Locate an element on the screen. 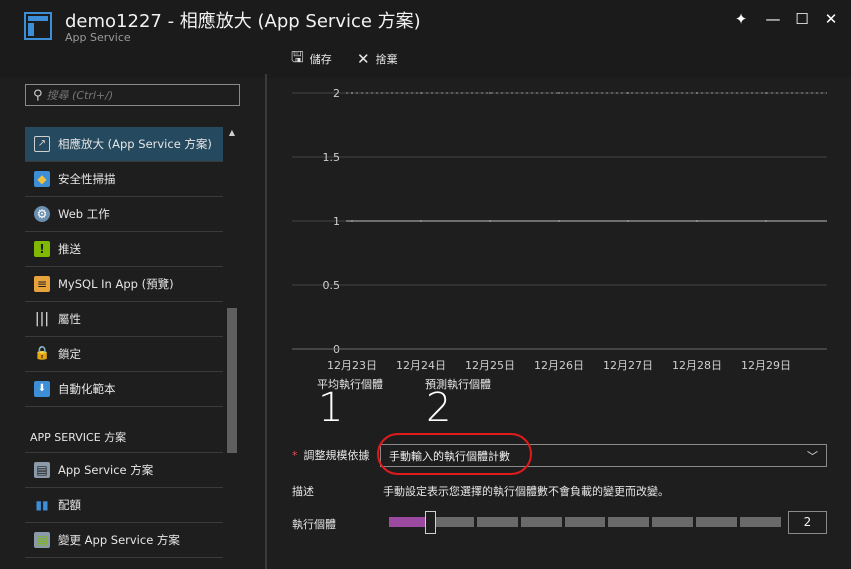 This screenshot has width=851, height=569. y-tick-label: 1 is located at coordinates (336, 221).